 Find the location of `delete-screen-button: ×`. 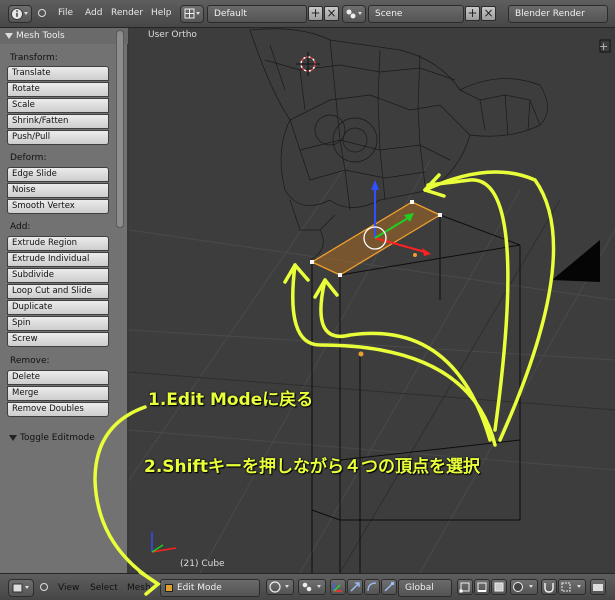

delete-screen-button: × is located at coordinates (331, 13).